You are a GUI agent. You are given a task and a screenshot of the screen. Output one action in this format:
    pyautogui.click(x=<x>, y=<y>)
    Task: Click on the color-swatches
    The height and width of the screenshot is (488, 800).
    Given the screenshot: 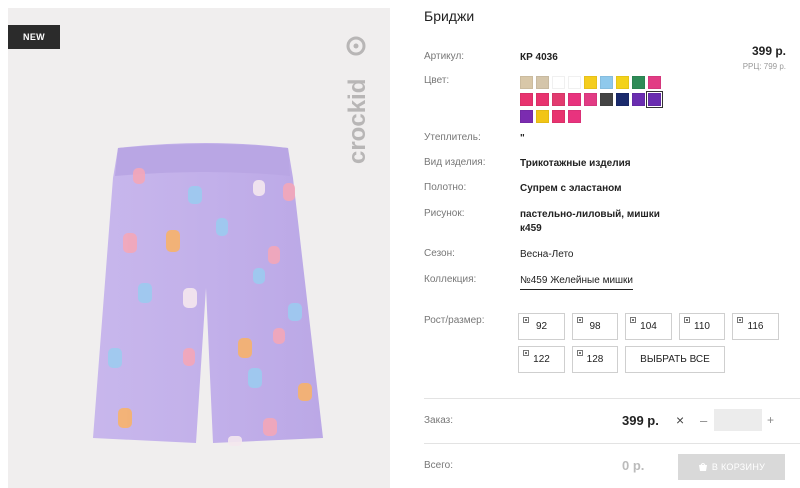 What is the action you would take?
    pyautogui.click(x=593, y=100)
    